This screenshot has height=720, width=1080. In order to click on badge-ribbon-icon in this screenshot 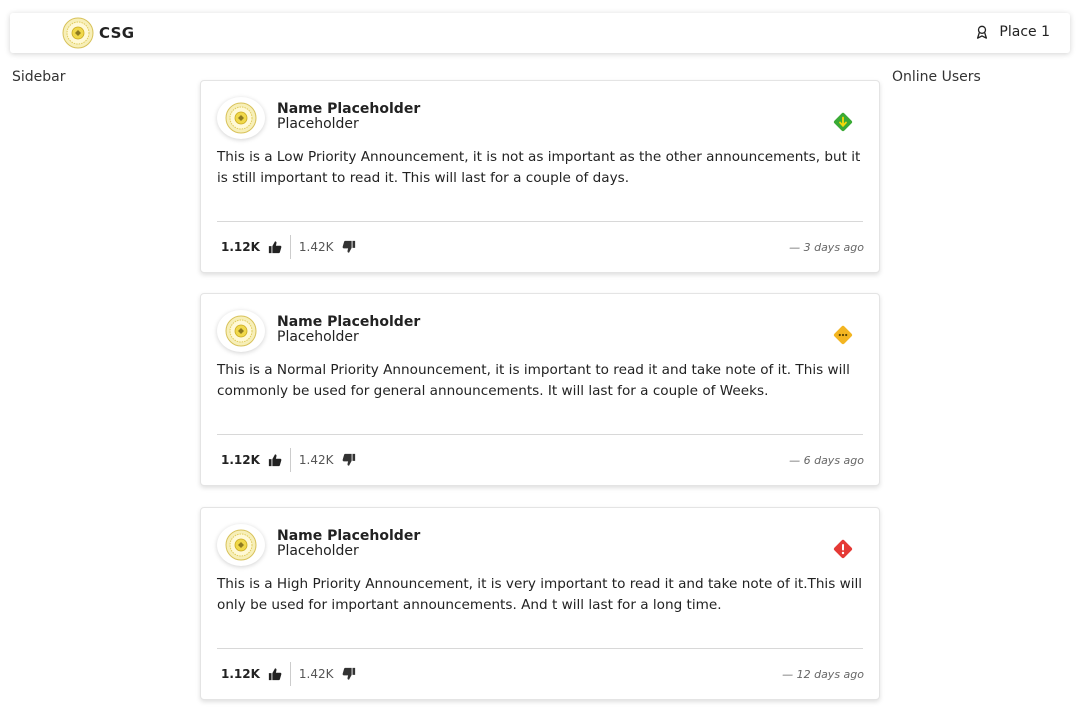, I will do `click(982, 32)`.